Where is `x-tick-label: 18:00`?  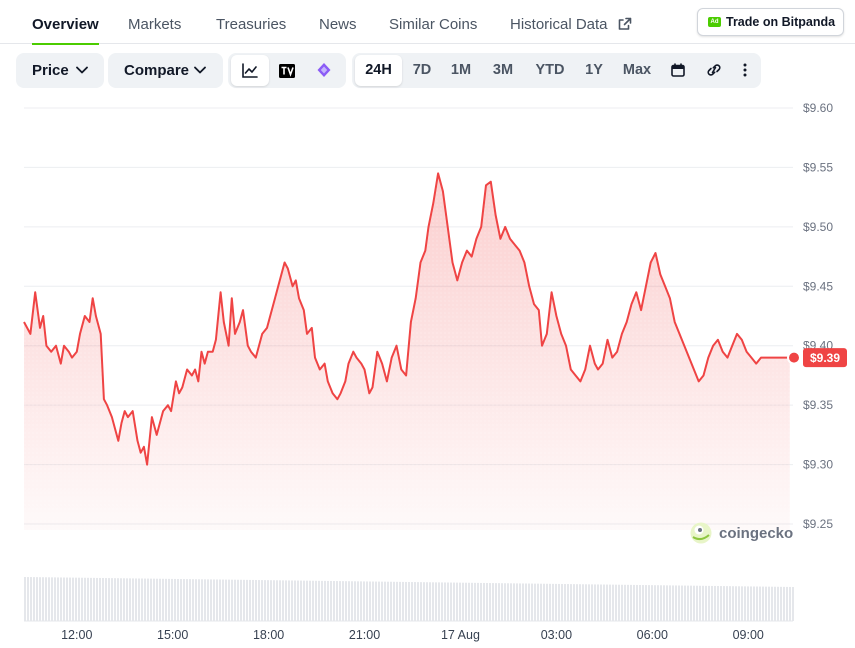 x-tick-label: 18:00 is located at coordinates (268, 635).